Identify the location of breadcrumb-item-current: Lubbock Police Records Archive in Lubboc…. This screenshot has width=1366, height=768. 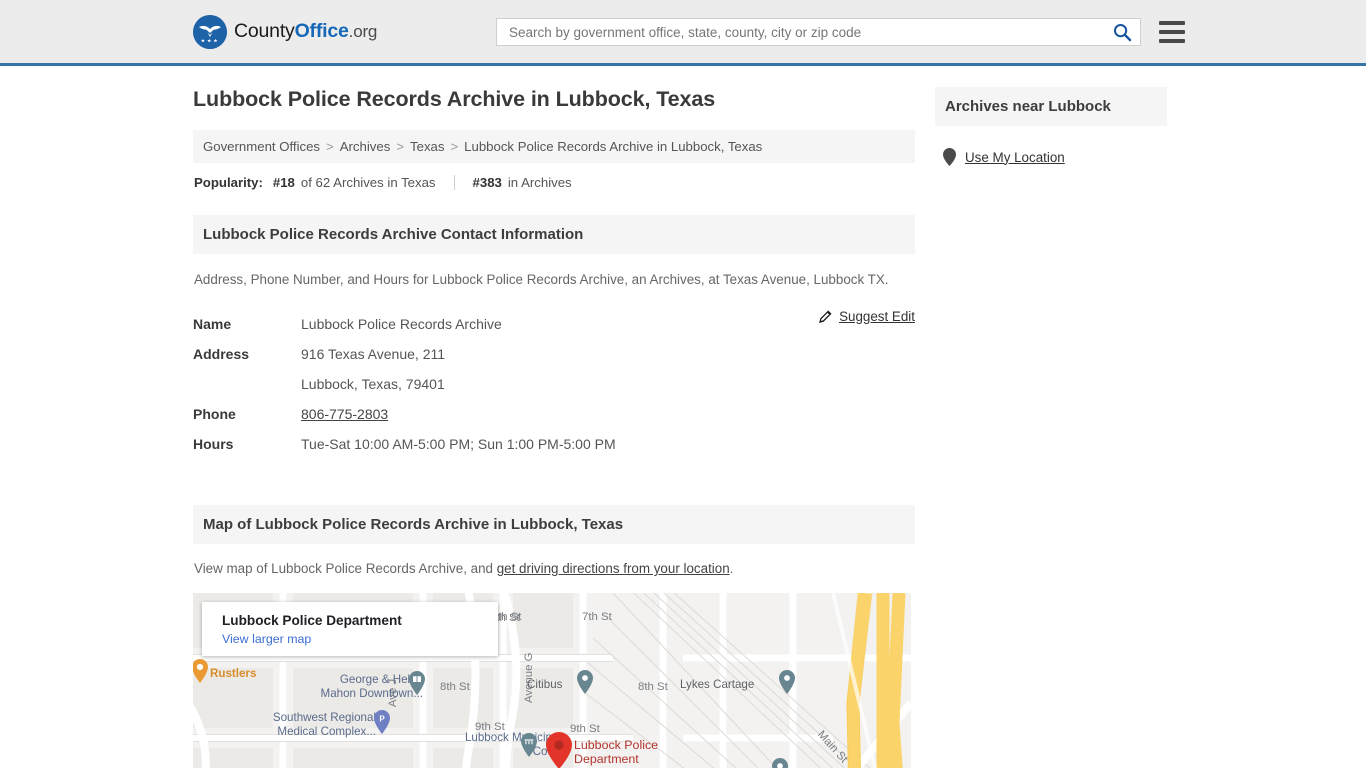
(613, 146).